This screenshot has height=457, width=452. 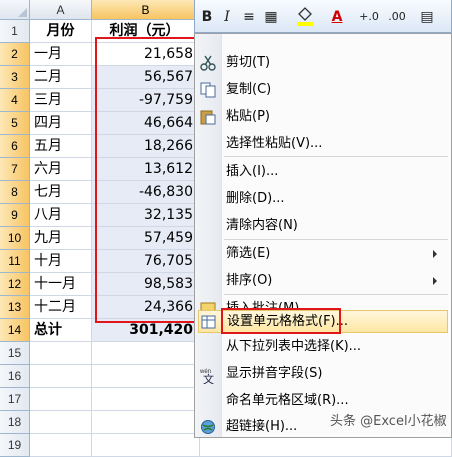 What do you see at coordinates (369, 17) in the screenshot?
I see `increase-decimal-button: +.0` at bounding box center [369, 17].